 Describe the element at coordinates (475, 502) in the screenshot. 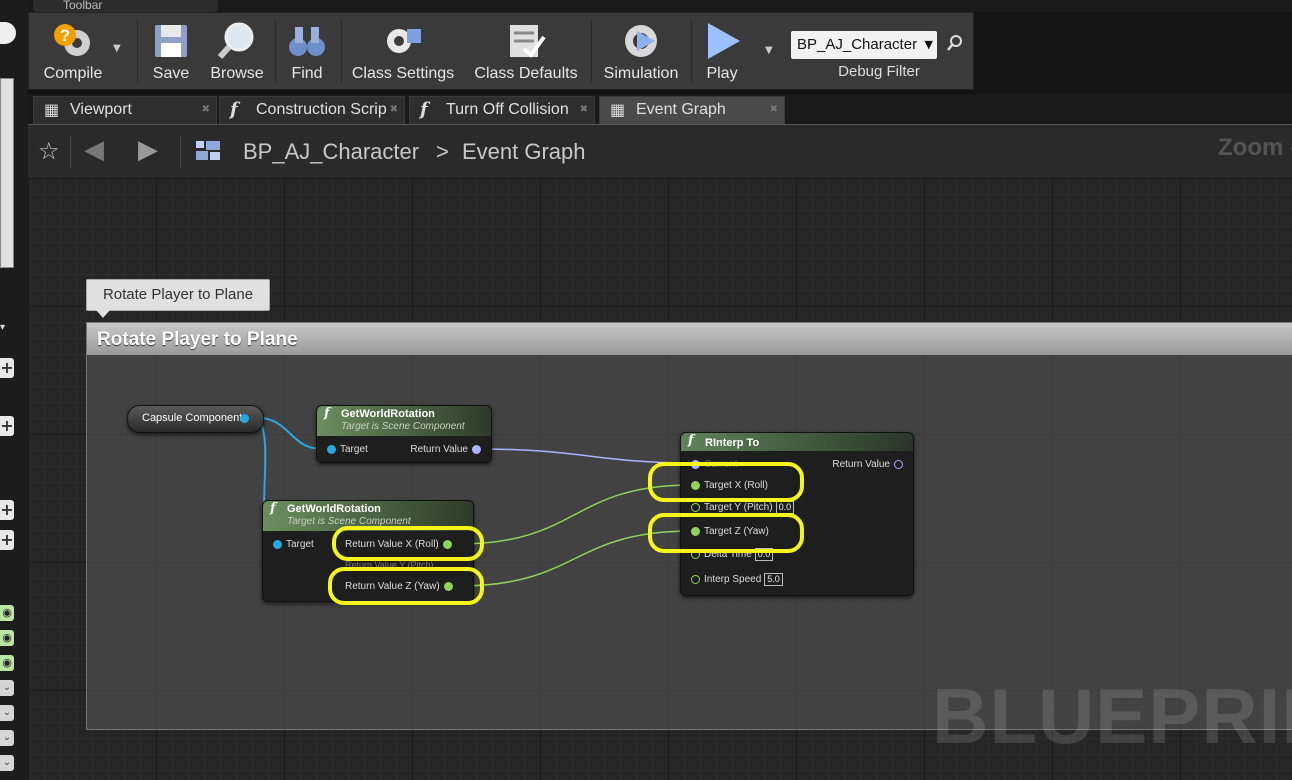

I see `wires` at that location.